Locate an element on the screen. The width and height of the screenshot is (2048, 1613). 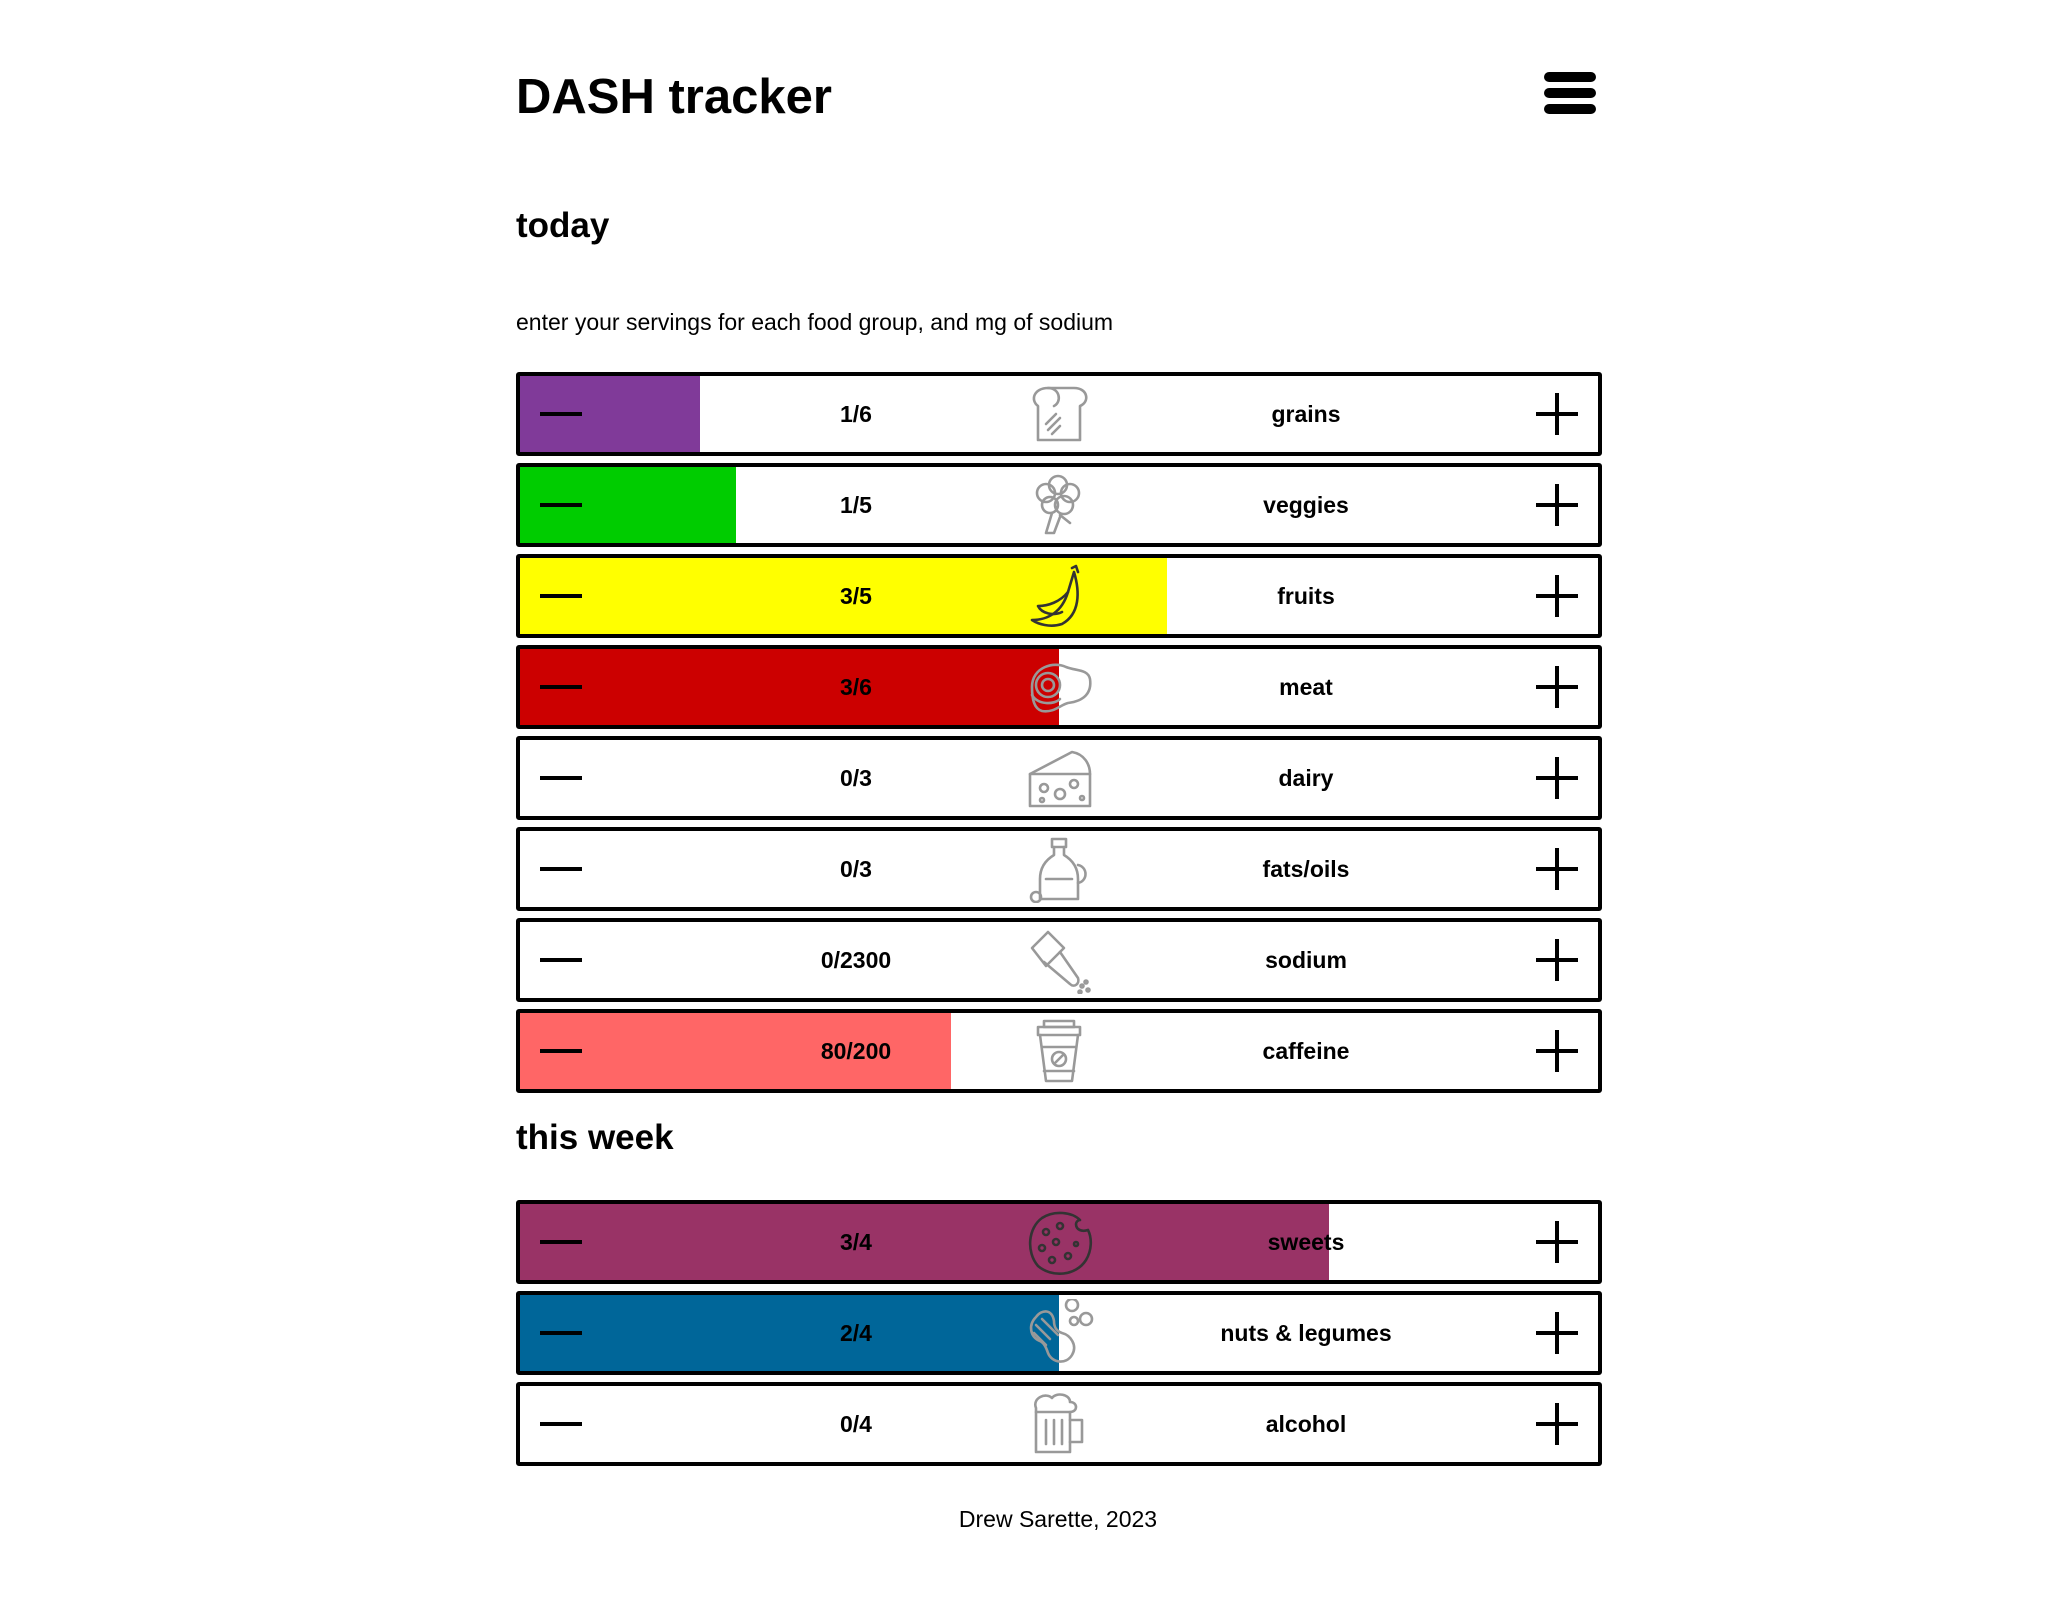
tracker-row-sweets: 3/4 sweets is located at coordinates (1059, 1242).